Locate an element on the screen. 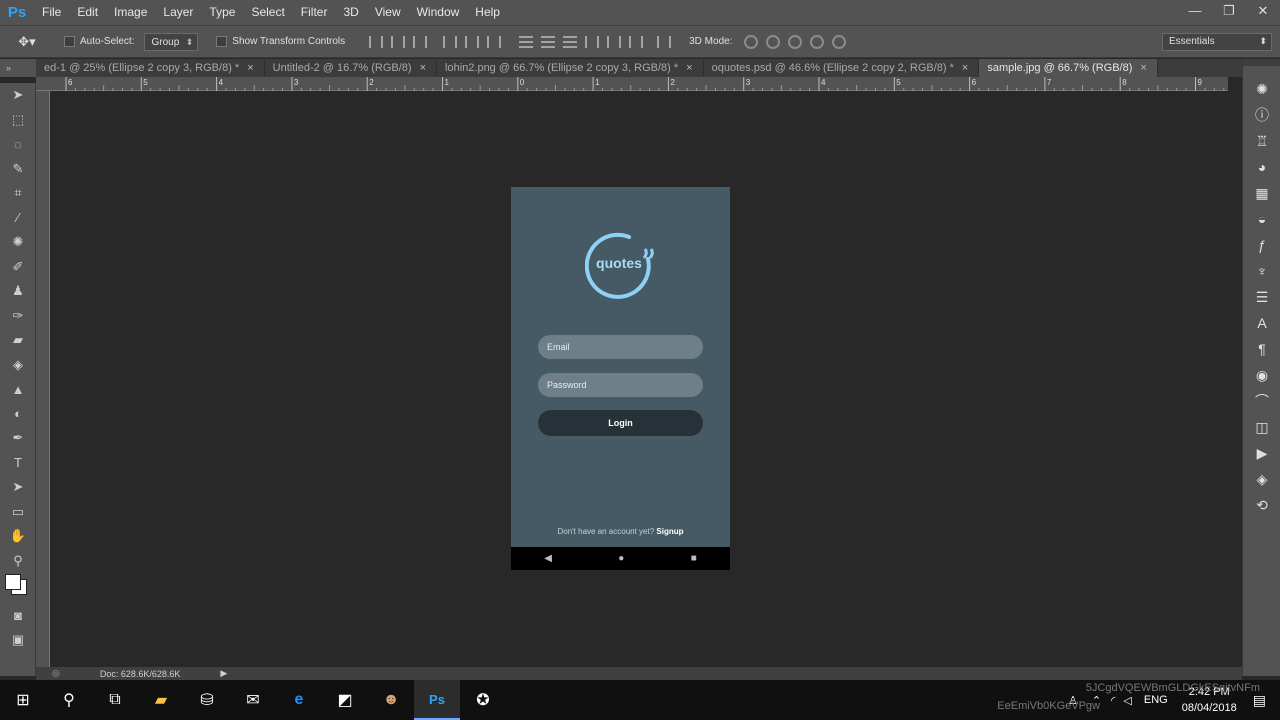 The image size is (1280, 720). rectangle-tool-icon: ▭ is located at coordinates (18, 512).